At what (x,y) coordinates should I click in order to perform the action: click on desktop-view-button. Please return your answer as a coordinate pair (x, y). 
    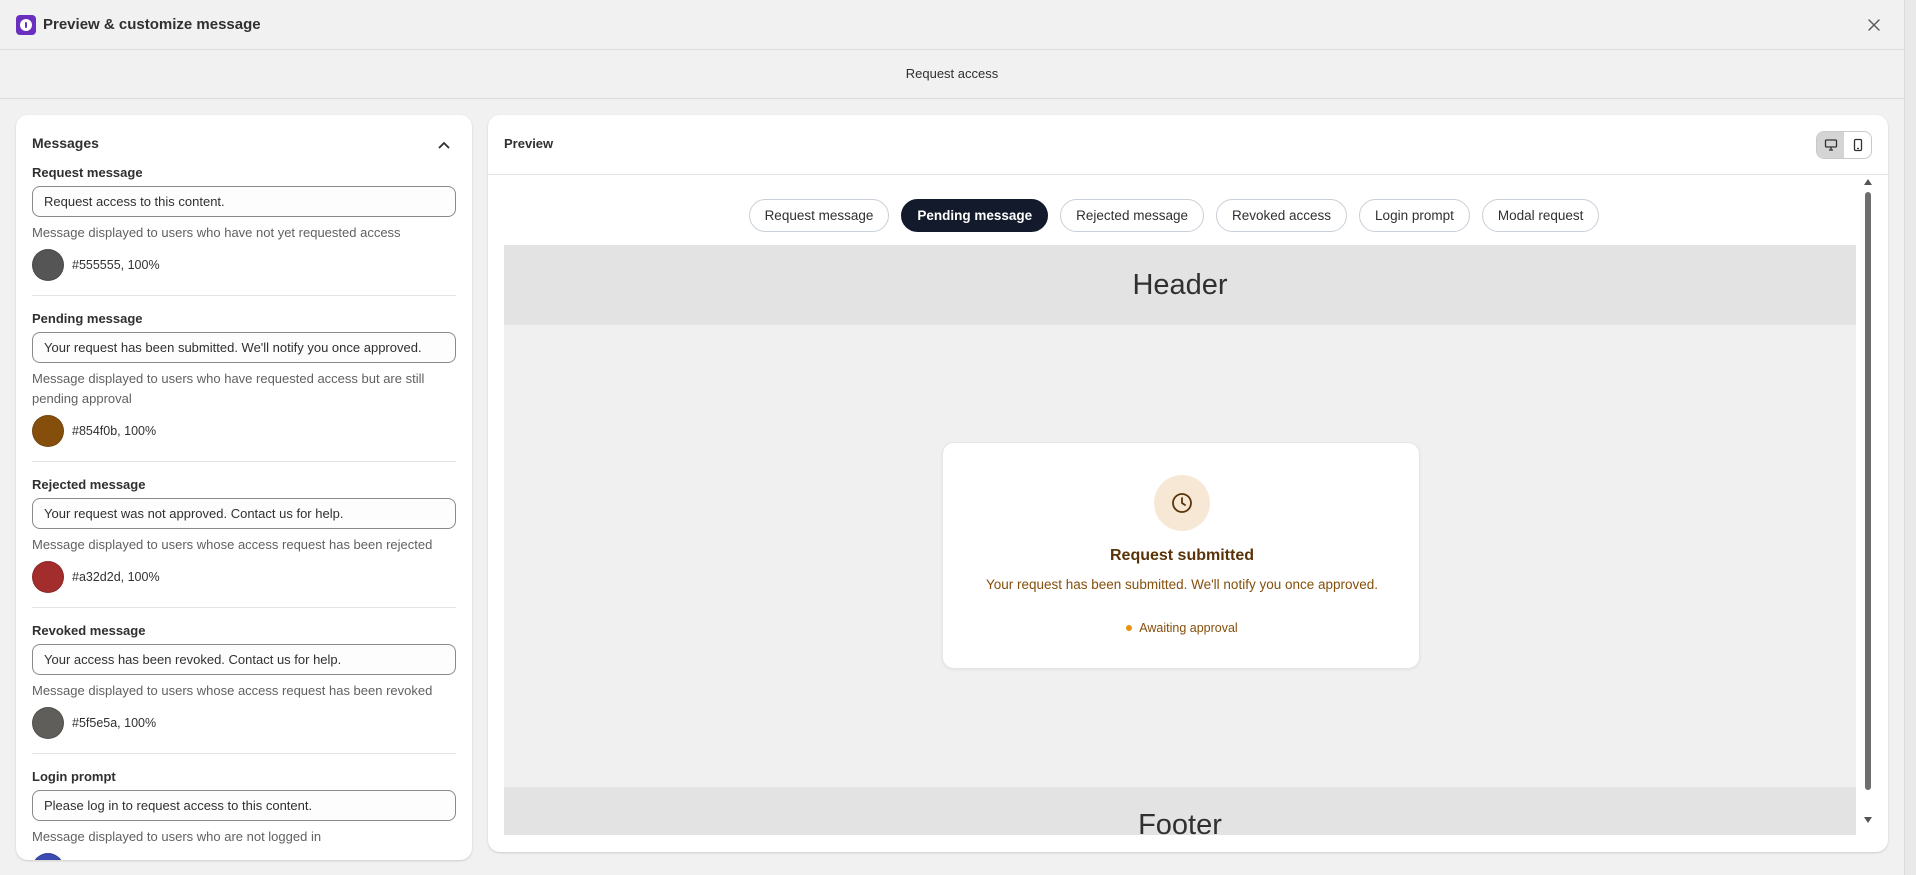
    Looking at the image, I should click on (1830, 145).